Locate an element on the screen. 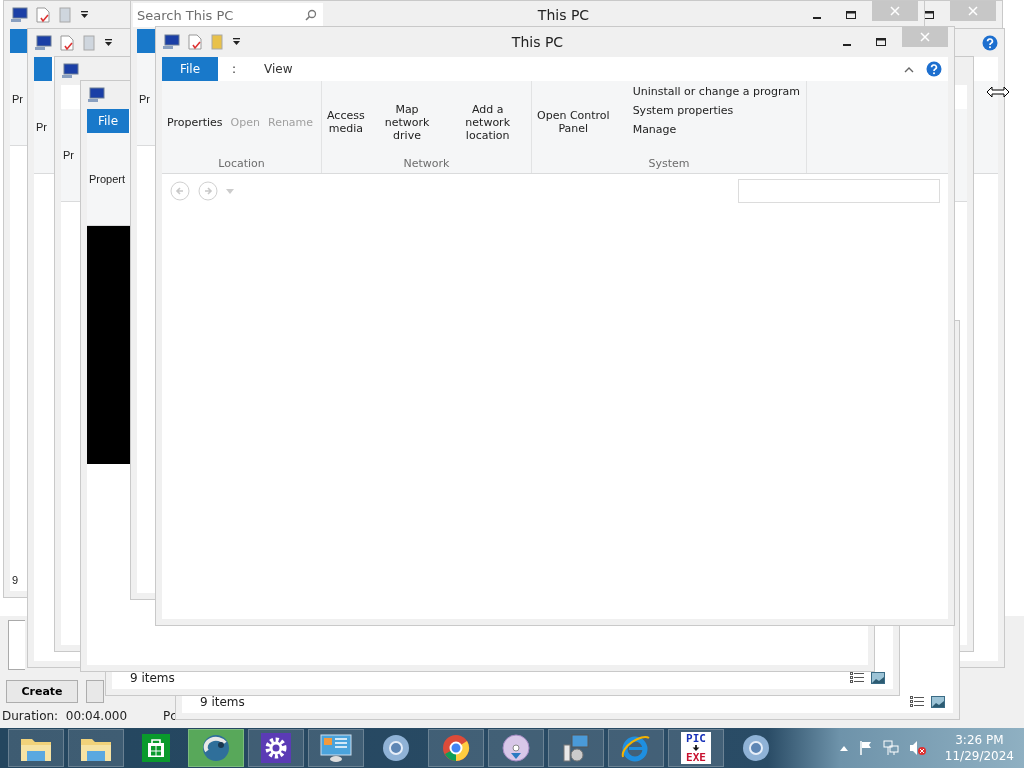 This screenshot has height=768, width=1024. ribbon-tab: : is located at coordinates (234, 69).